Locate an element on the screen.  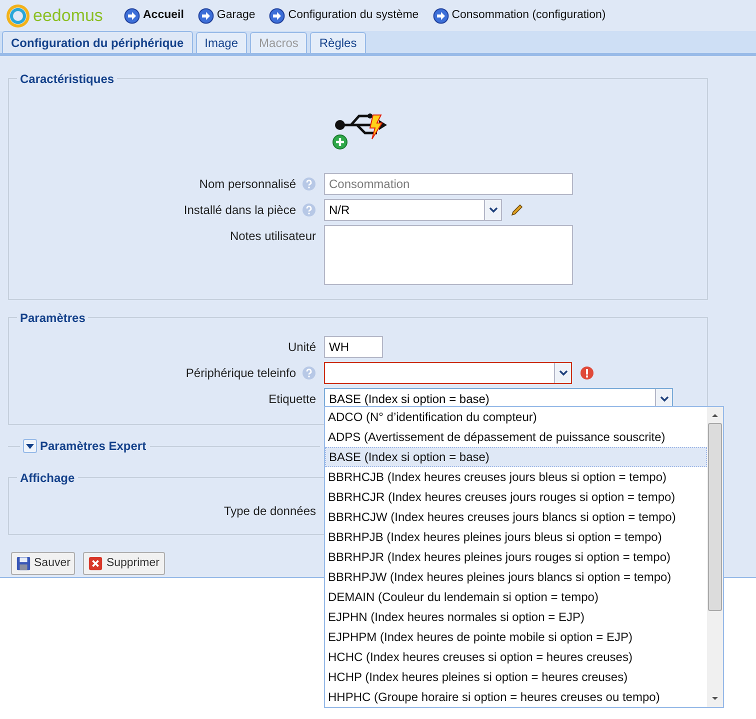
dropdown-option: EJPHPM (Index heures de pointe mobile si option = EJP) is located at coordinates (516, 637).